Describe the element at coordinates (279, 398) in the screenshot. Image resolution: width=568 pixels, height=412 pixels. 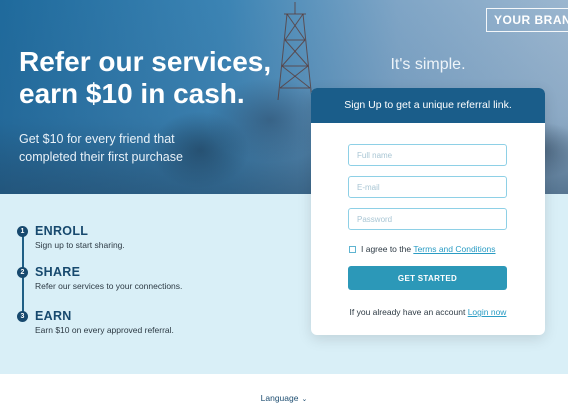
I see `language-label: Language` at that location.